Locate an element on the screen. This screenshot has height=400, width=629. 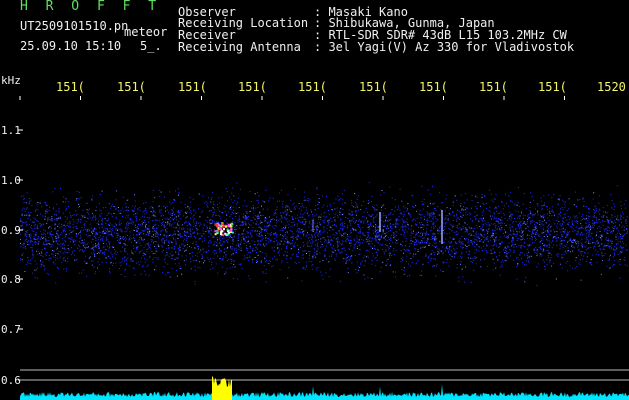
power-spectrum-peak is located at coordinates (222, 388).